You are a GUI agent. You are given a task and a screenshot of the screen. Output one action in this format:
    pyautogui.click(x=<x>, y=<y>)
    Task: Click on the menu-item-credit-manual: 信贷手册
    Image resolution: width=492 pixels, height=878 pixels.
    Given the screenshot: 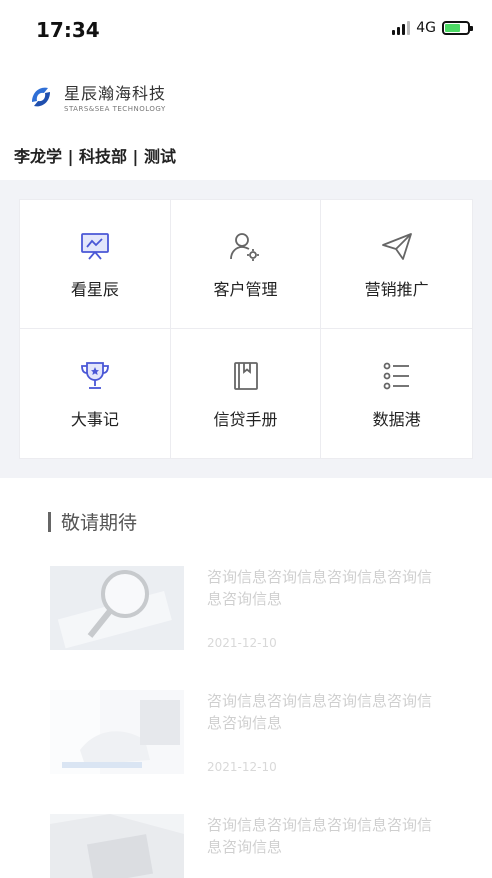 What is the action you would take?
    pyautogui.click(x=246, y=393)
    